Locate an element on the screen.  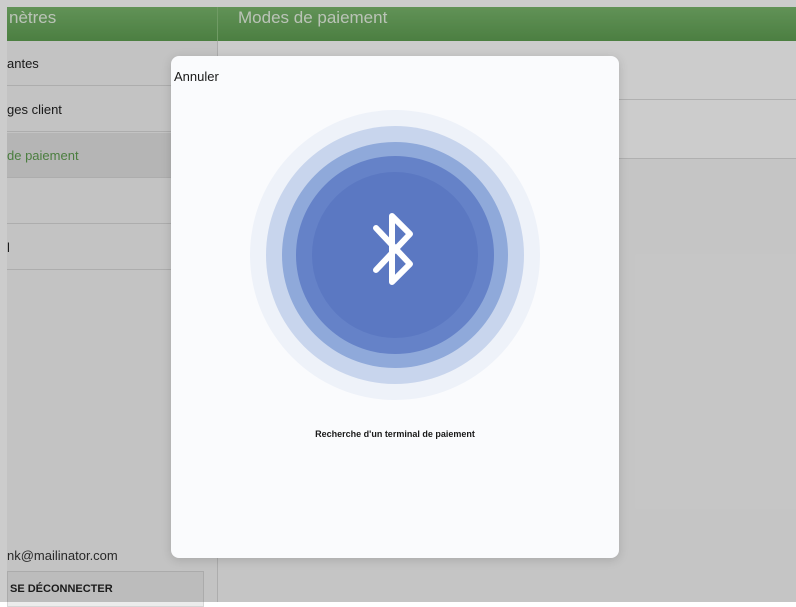
bluetooth-icon is located at coordinates (393, 249).